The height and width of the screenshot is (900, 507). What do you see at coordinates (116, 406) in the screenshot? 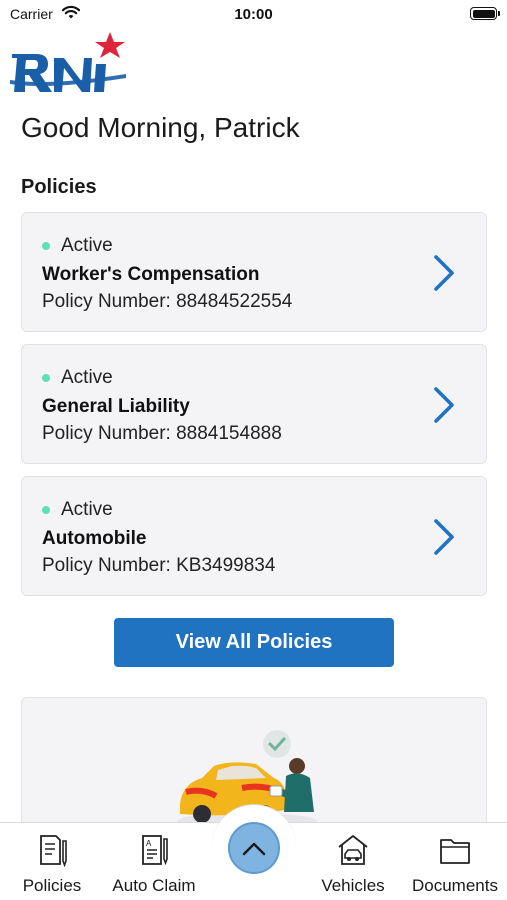
I see `policy-name: General Liability` at bounding box center [116, 406].